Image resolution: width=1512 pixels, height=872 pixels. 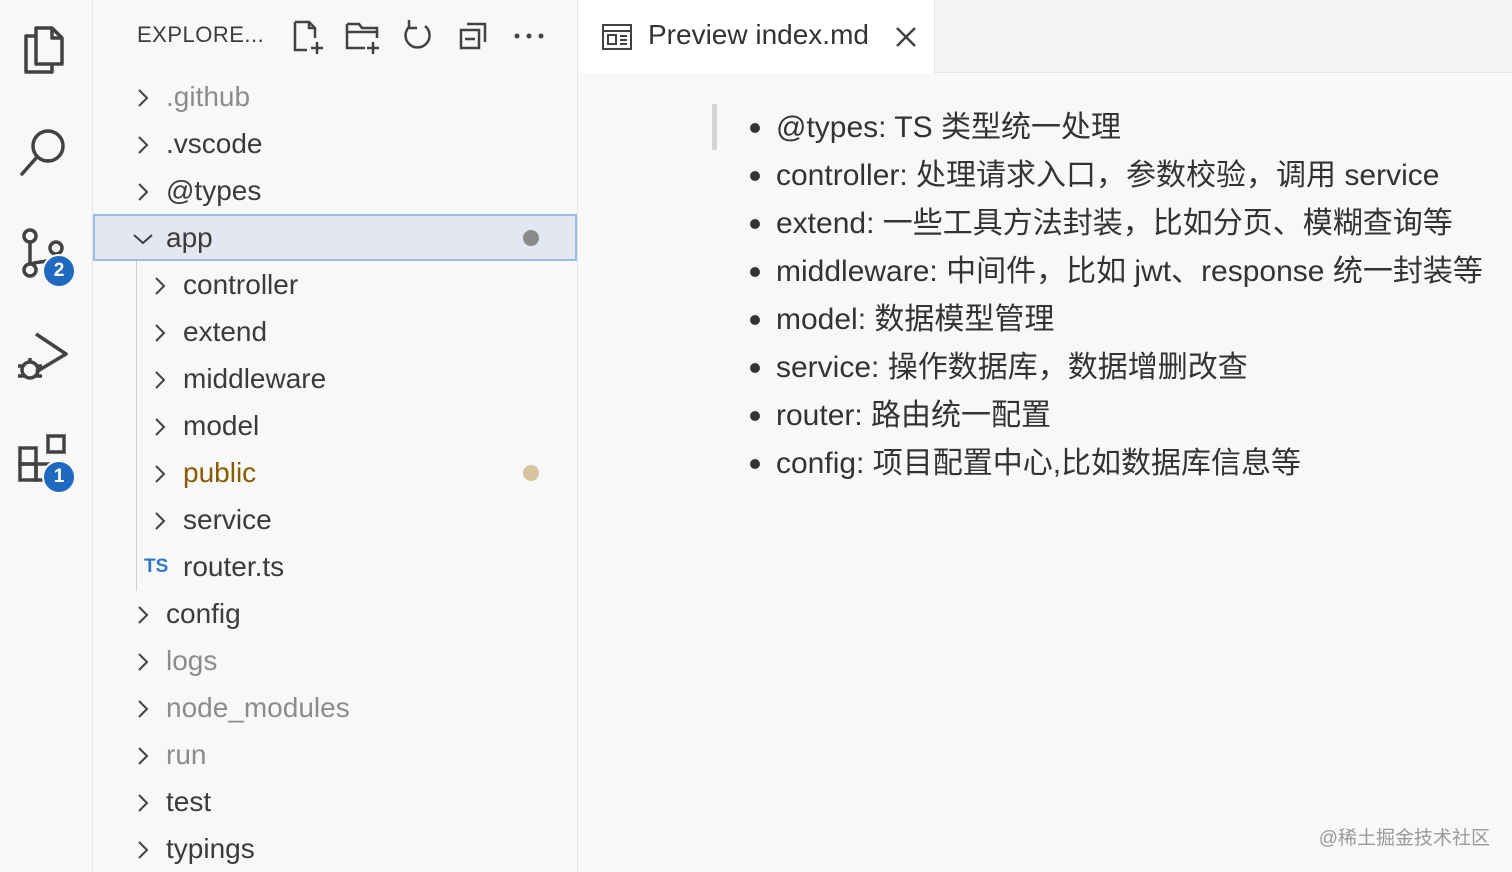 I want to click on watermark: @稀土掘金技术社区, so click(x=1404, y=838).